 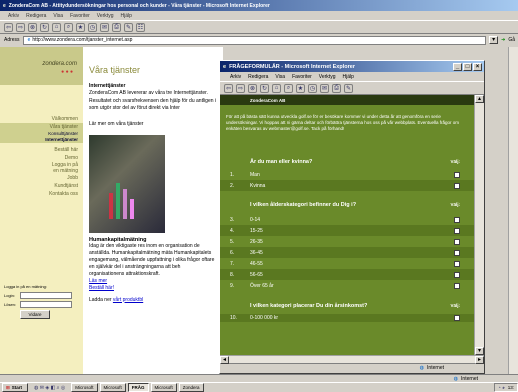 I want to click on back-icon: ⇦, so click(x=8, y=27).